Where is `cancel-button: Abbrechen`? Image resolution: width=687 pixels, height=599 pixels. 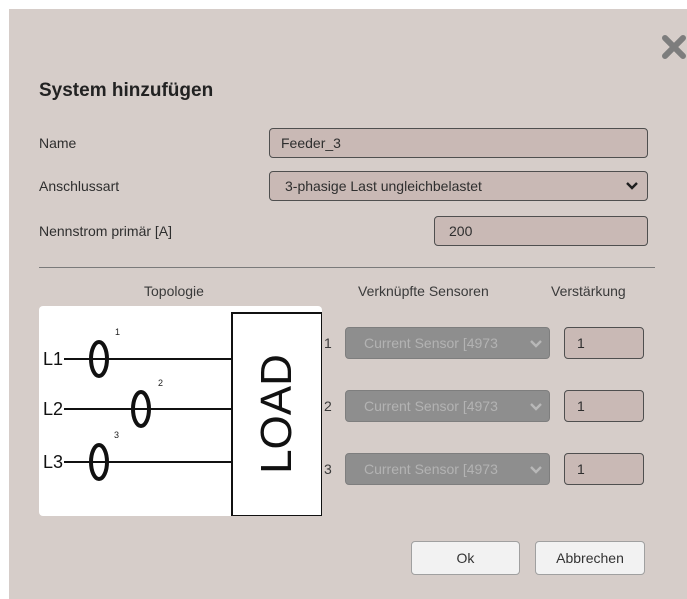
cancel-button: Abbrechen is located at coordinates (590, 558).